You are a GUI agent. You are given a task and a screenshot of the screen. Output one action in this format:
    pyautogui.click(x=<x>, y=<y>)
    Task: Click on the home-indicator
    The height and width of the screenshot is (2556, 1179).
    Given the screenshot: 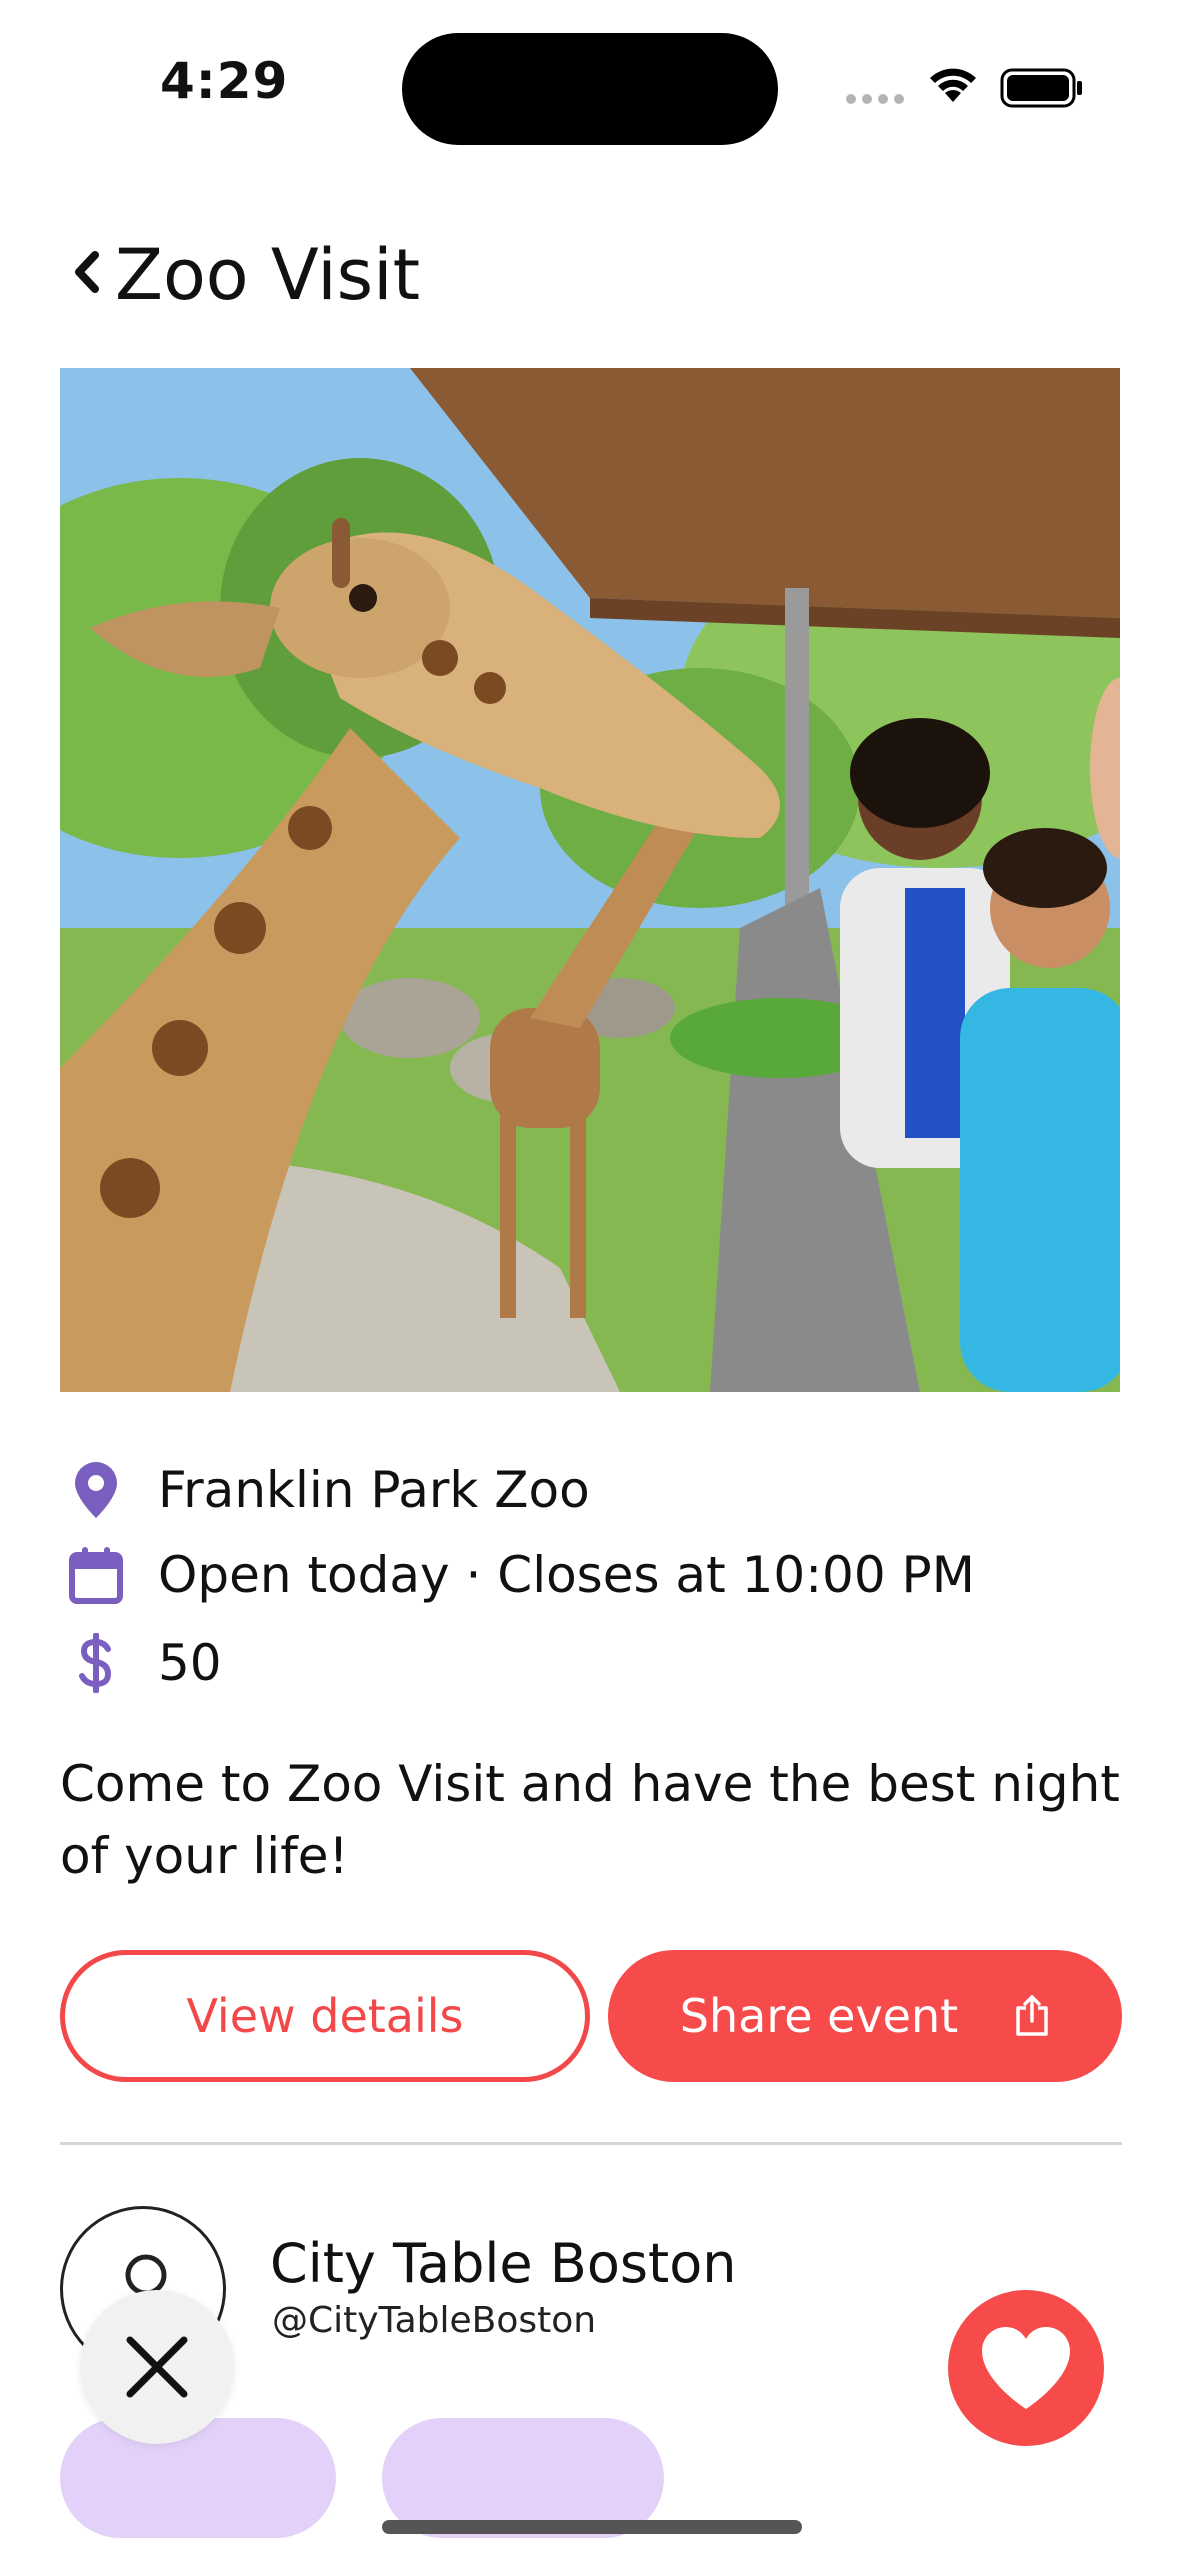 What is the action you would take?
    pyautogui.click(x=592, y=2527)
    